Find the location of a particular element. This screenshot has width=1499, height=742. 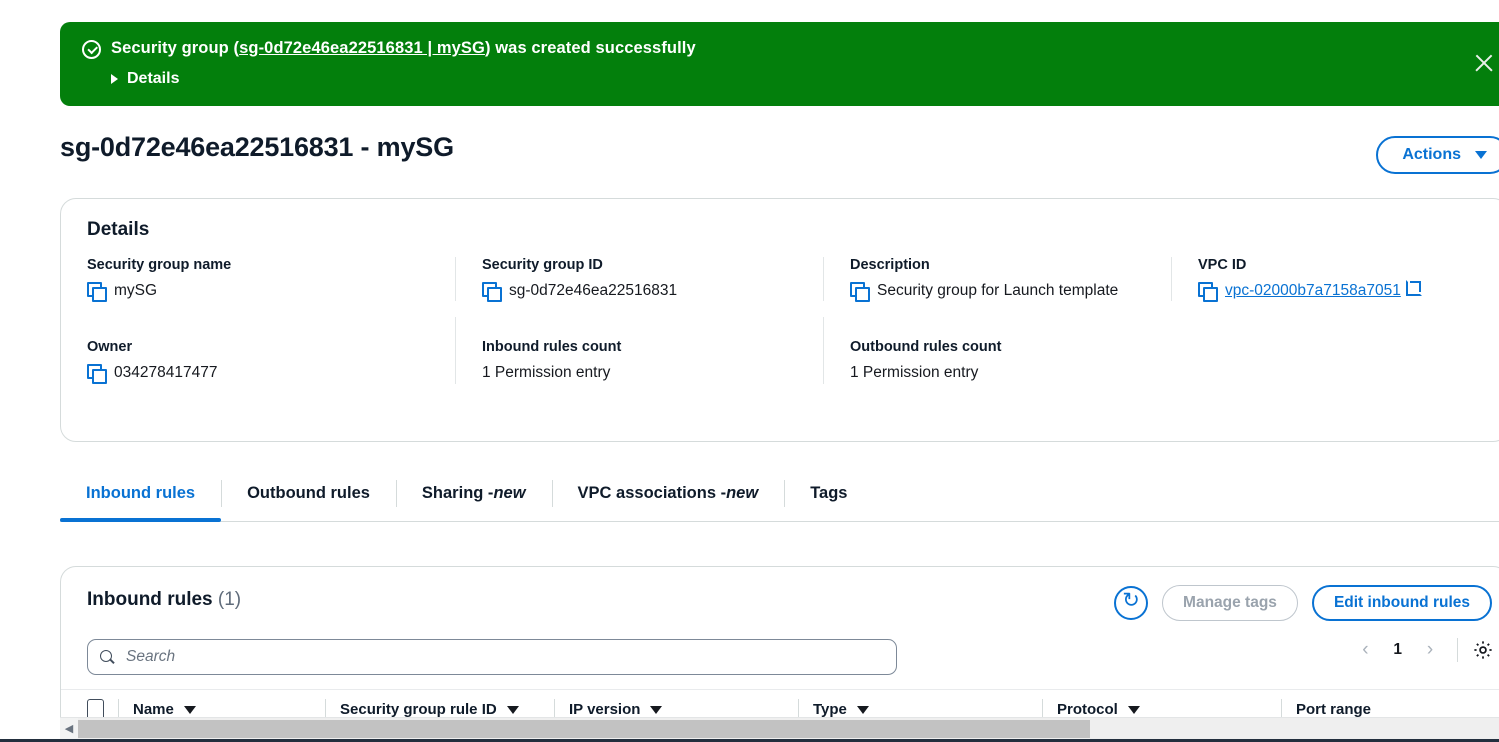

tab-label: VPC associations - is located at coordinates (652, 493).